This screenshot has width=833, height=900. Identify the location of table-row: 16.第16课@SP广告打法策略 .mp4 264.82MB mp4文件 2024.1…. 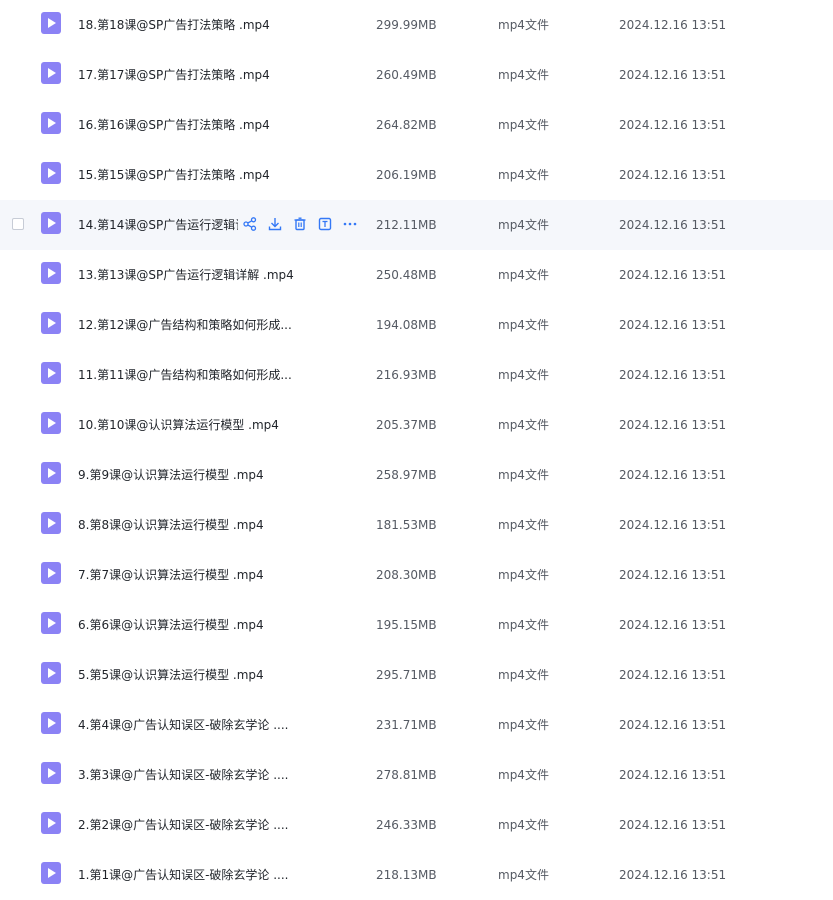
(416, 125).